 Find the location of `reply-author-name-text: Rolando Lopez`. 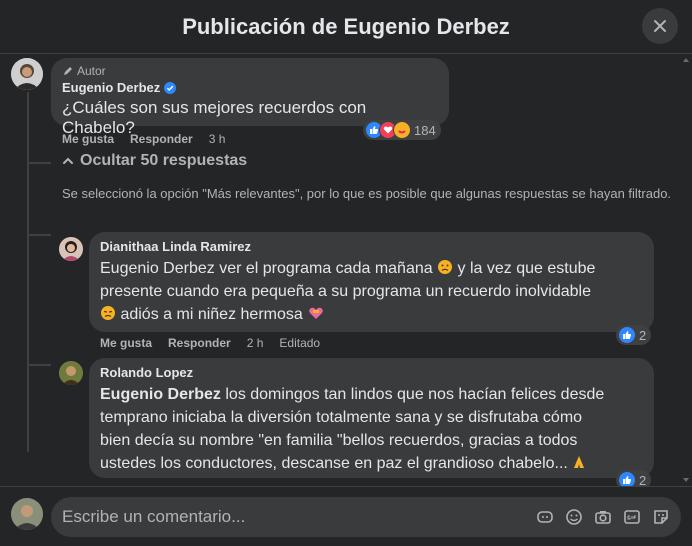

reply-author-name-text: Rolando Lopez is located at coordinates (147, 372).